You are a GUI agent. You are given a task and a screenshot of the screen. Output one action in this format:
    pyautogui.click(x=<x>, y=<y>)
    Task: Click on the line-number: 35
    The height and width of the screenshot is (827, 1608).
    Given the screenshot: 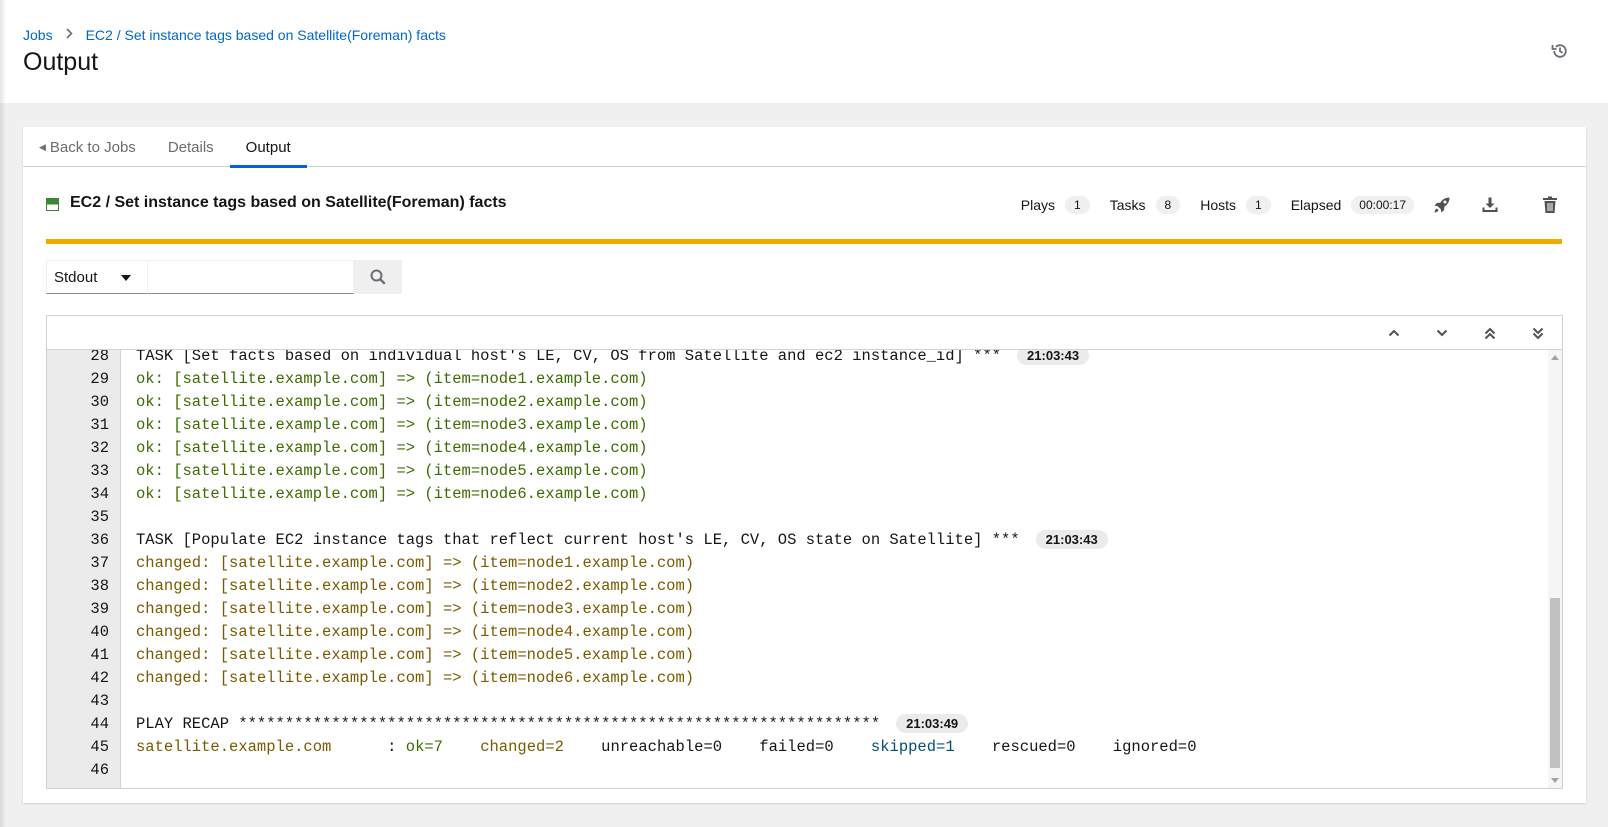 What is the action you would take?
    pyautogui.click(x=99, y=517)
    